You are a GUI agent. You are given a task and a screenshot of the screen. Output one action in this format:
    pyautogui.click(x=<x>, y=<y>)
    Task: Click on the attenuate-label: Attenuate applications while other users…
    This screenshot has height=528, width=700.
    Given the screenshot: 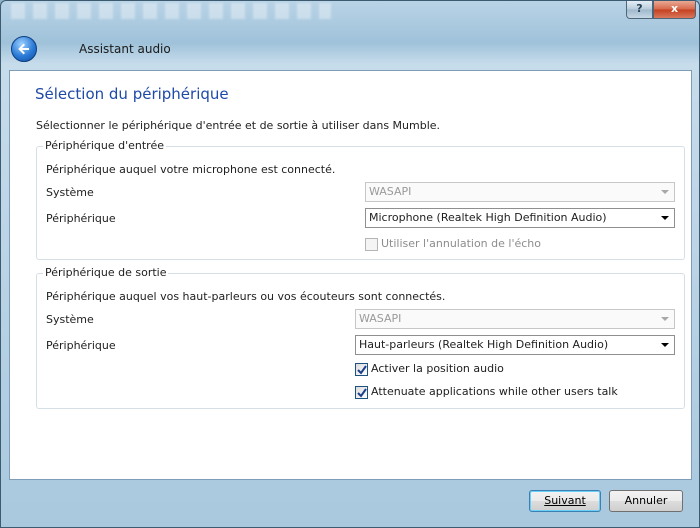 What is the action you would take?
    pyautogui.click(x=494, y=391)
    